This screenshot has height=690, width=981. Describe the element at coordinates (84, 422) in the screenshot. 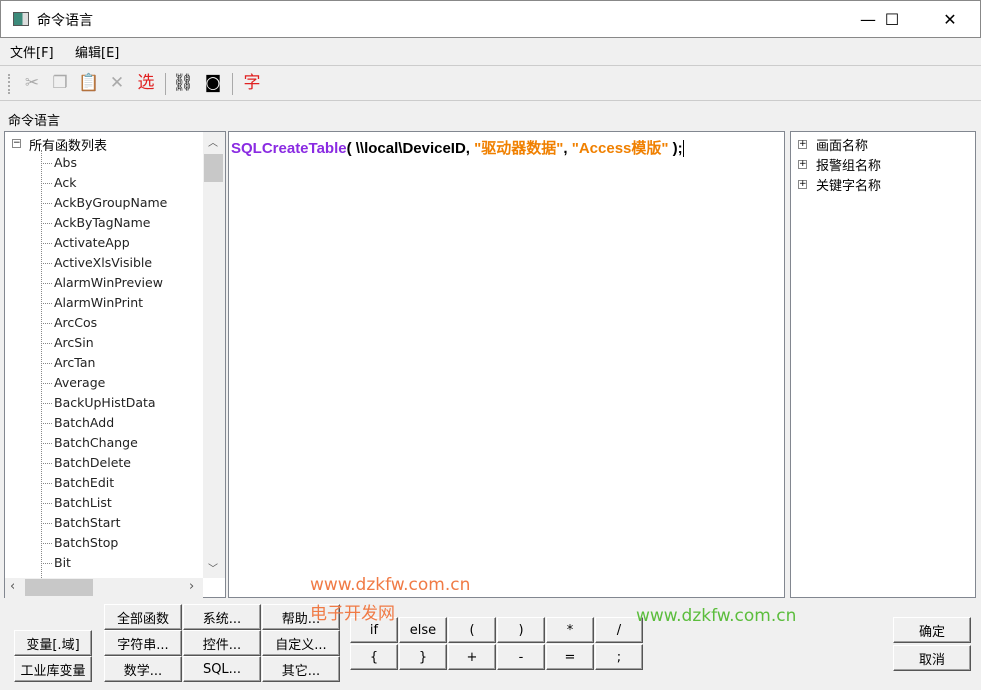

I see `function-item: BatchAdd` at that location.